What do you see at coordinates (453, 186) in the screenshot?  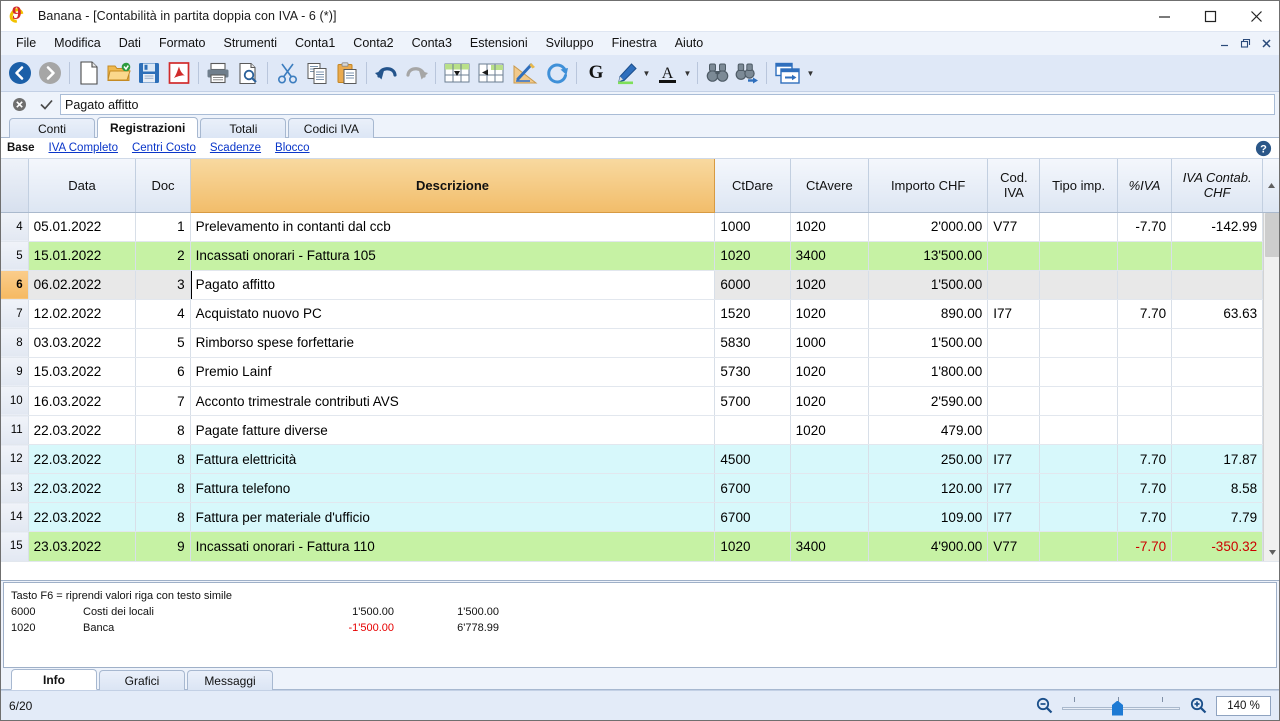 I see `column-header-descrizione: Descrizione` at bounding box center [453, 186].